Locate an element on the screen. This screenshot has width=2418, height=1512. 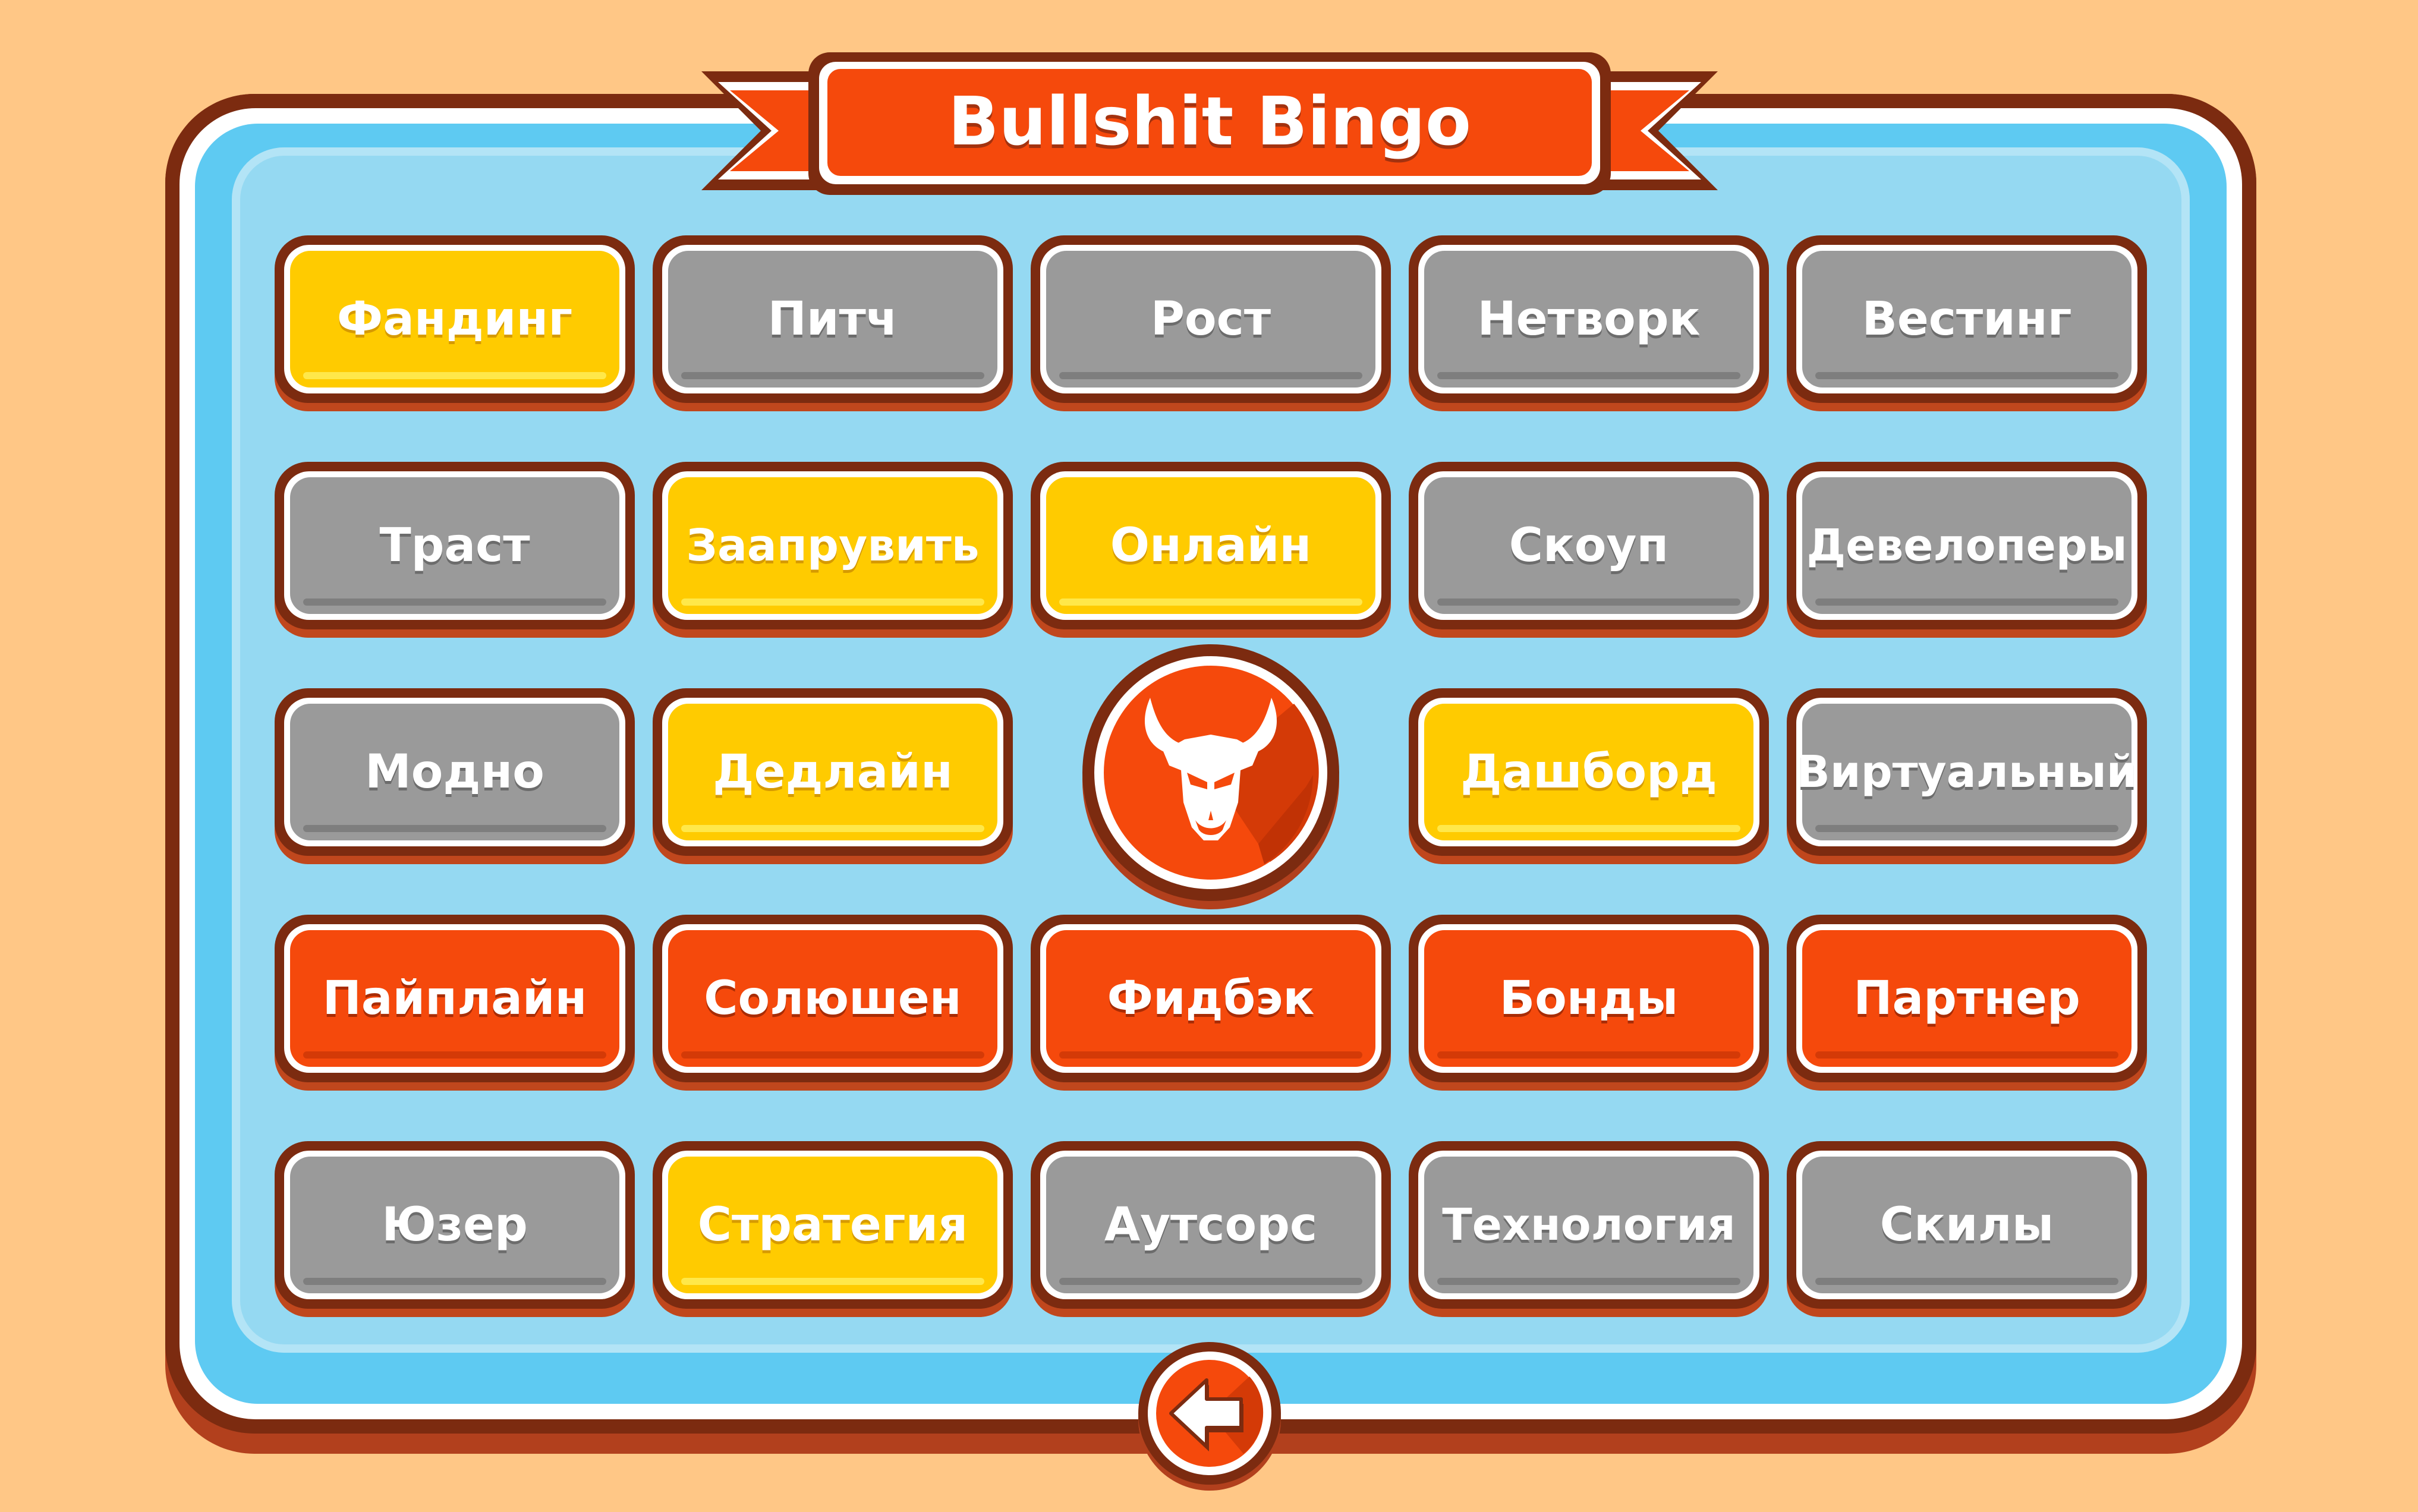
tile-label: Партнер is located at coordinates (1966, 998).